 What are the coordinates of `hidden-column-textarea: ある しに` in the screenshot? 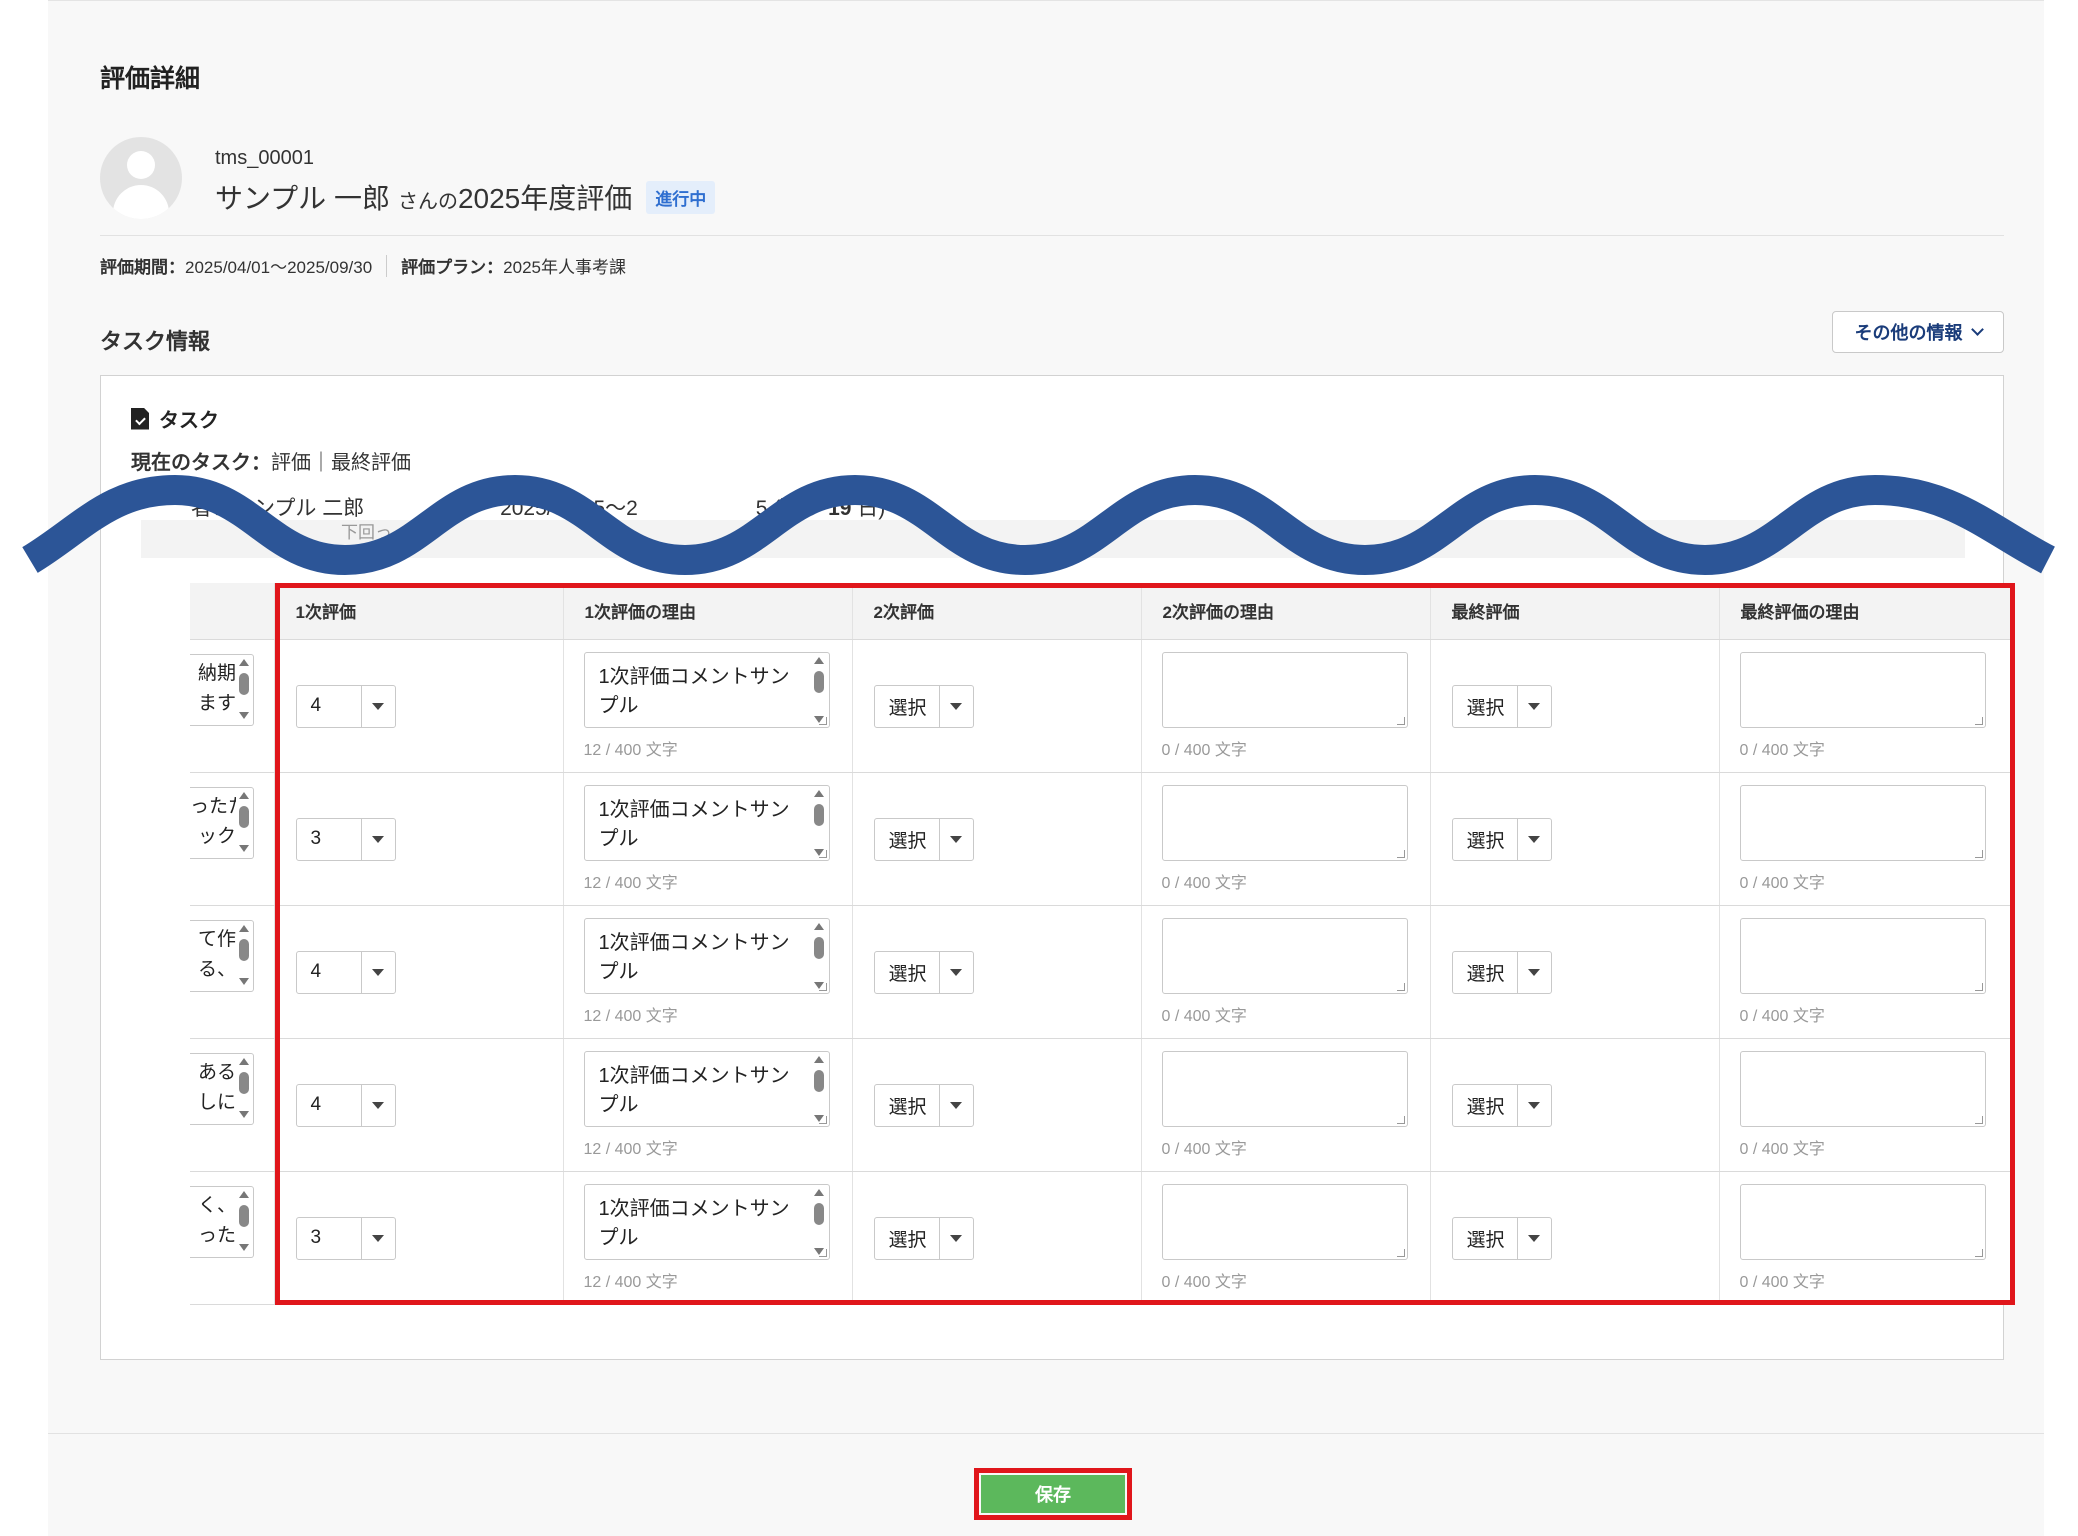 It's located at (222, 1088).